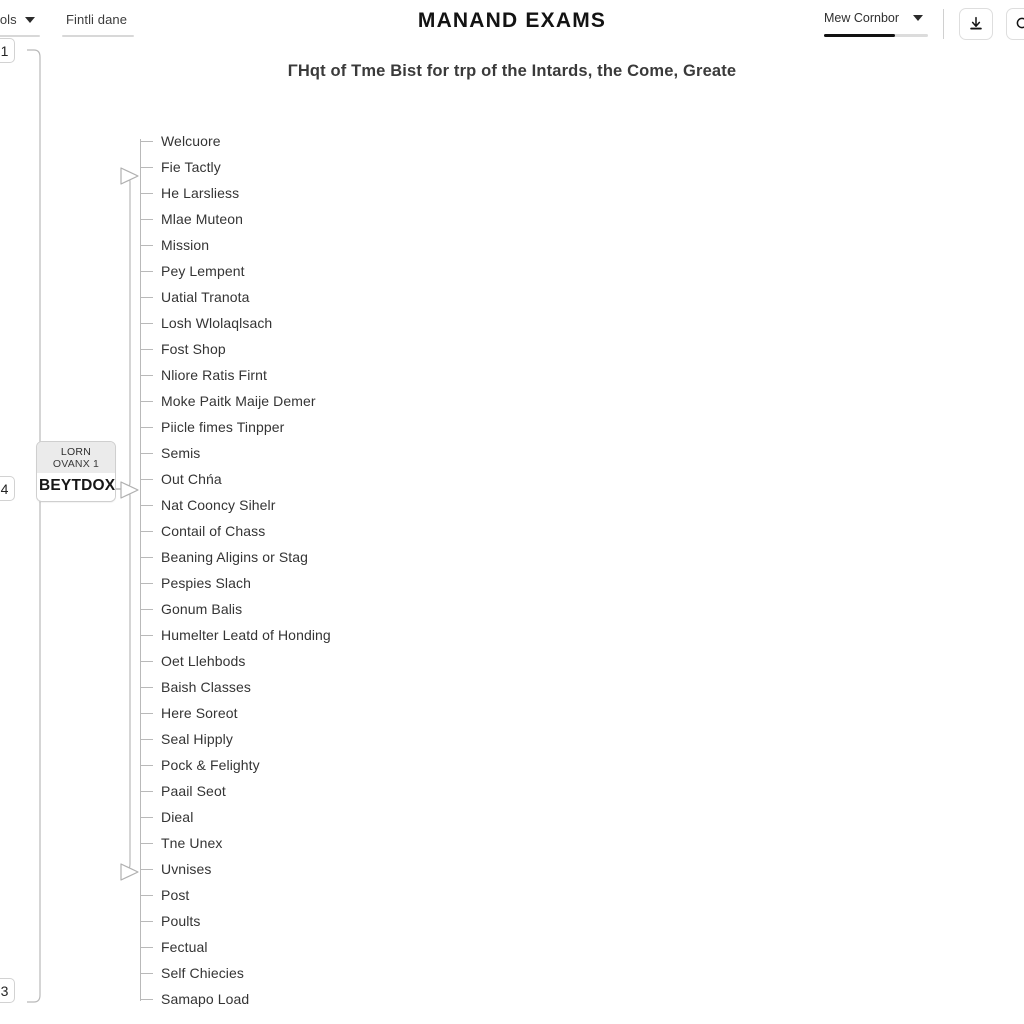  What do you see at coordinates (1020, 23) in the screenshot?
I see `search-icon` at bounding box center [1020, 23].